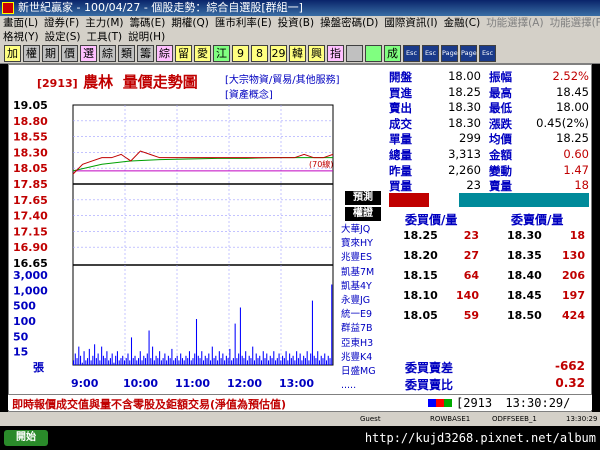 The width and height of the screenshot is (600, 450). What do you see at coordinates (160, 7) in the screenshot?
I see `window-title: 新世紀贏家 - 100/04/27 - 個股走勢：綜合自選股[群組一]` at bounding box center [160, 7].